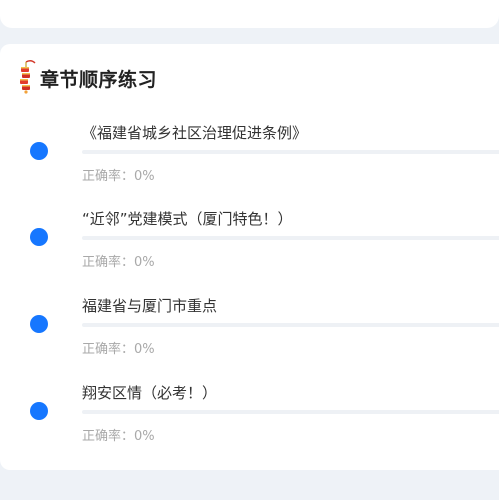  Describe the element at coordinates (149, 392) in the screenshot. I see `chapter-title: 翔安区情（必考！）` at that location.